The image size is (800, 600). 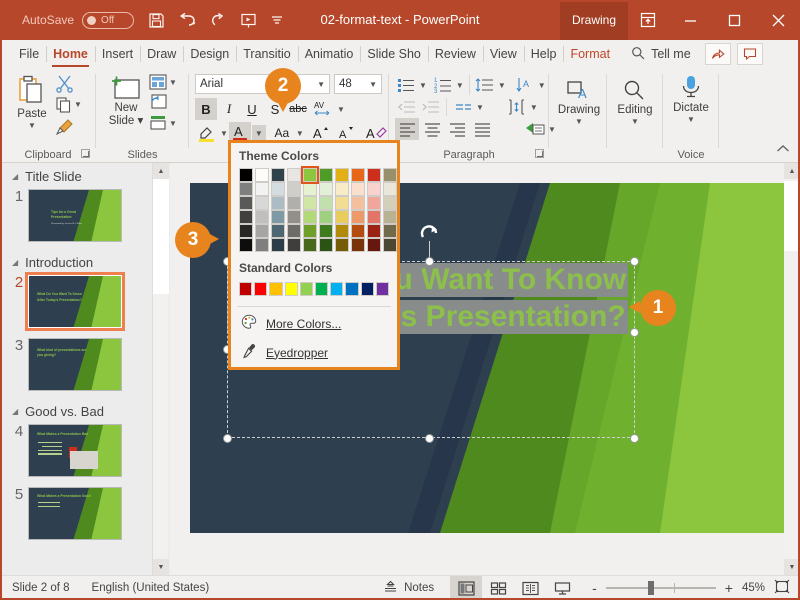 I want to click on normal-view-icon, so click(x=466, y=588).